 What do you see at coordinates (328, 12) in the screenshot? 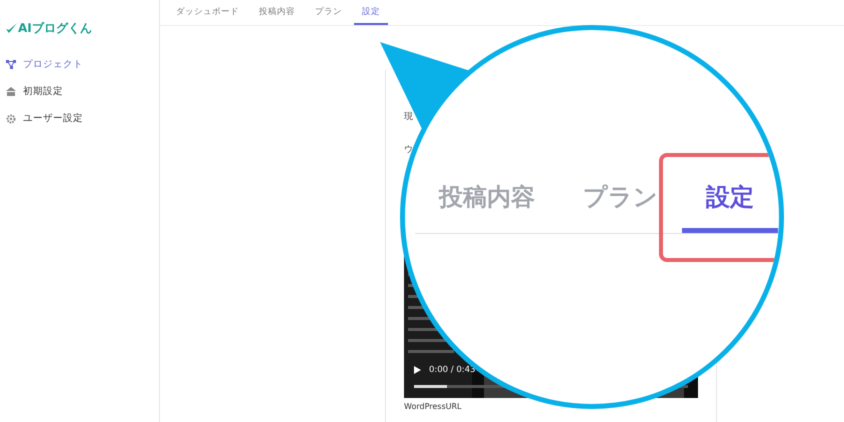
I see `tab: プラン` at bounding box center [328, 12].